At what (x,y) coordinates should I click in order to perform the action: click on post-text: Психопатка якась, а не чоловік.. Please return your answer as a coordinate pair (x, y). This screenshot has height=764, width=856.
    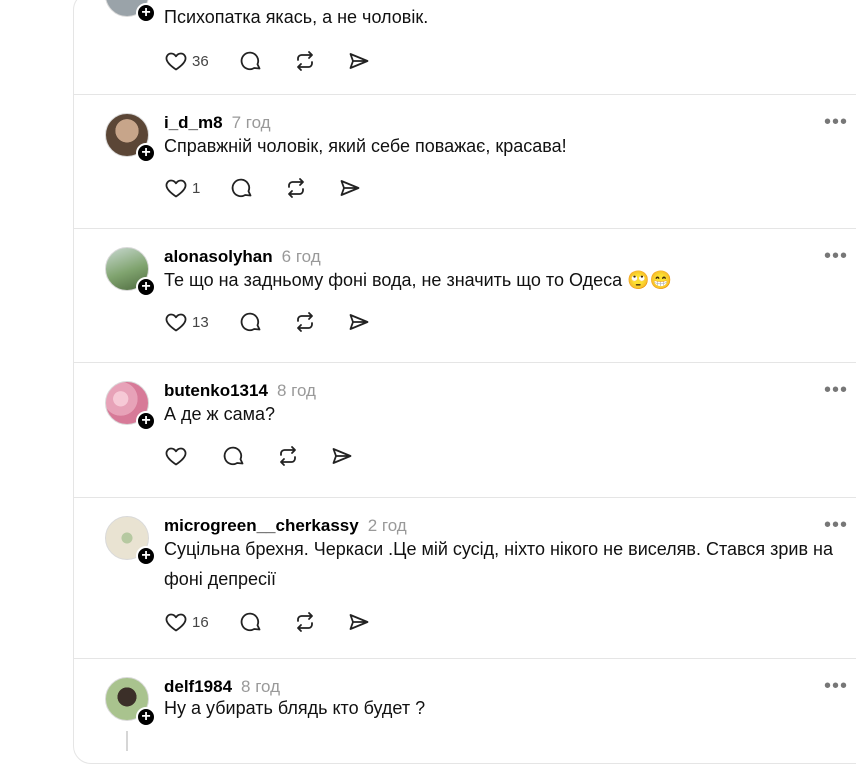
    Looking at the image, I should click on (296, 17).